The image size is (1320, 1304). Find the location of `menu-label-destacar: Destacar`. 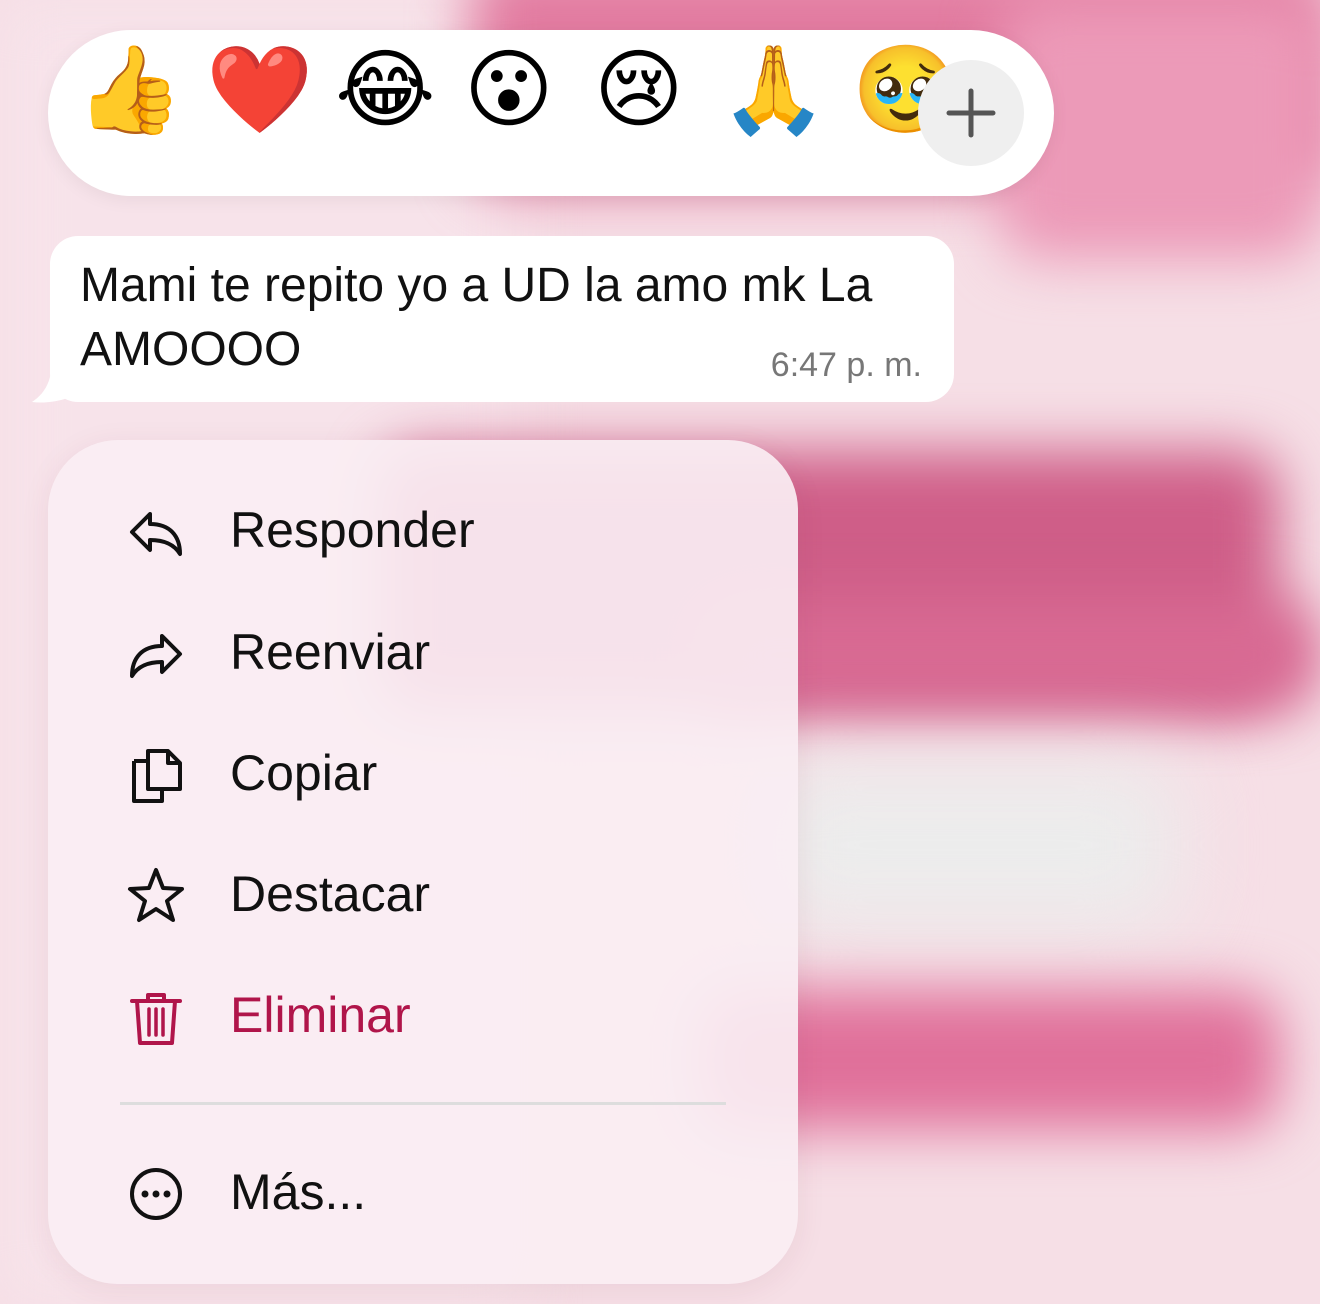

menu-label-destacar: Destacar is located at coordinates (330, 894).